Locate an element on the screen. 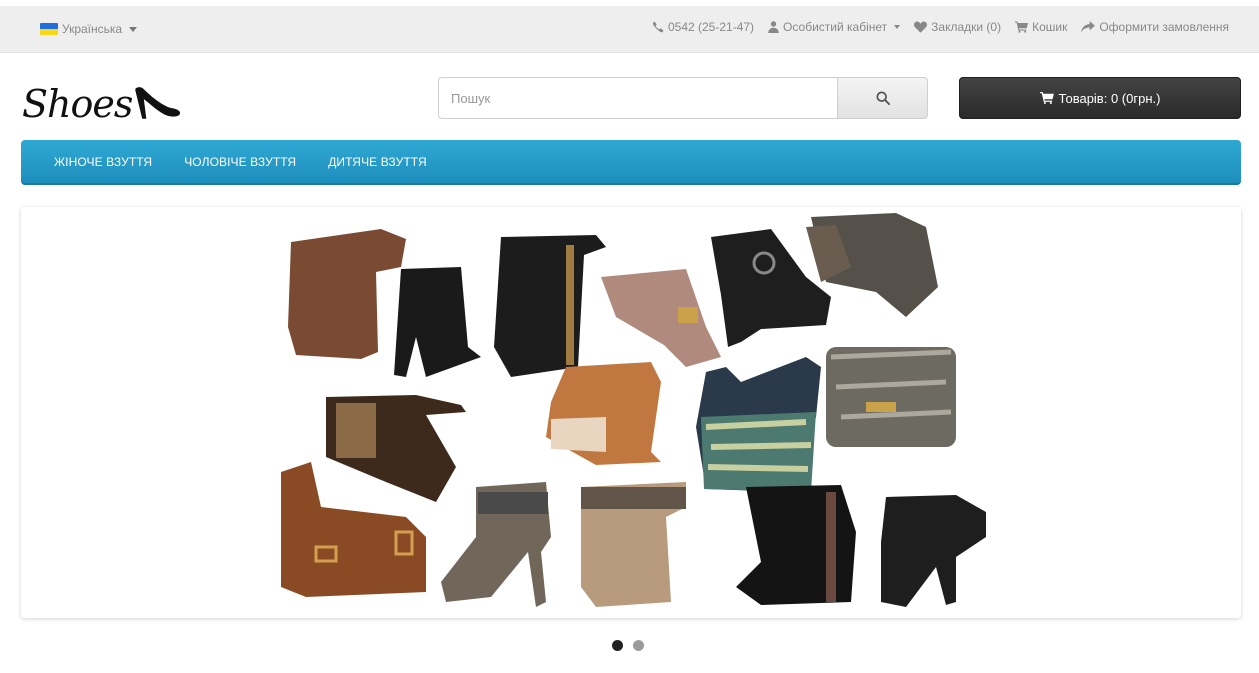  checkout-link: Оформити замовлення is located at coordinates (1155, 27).